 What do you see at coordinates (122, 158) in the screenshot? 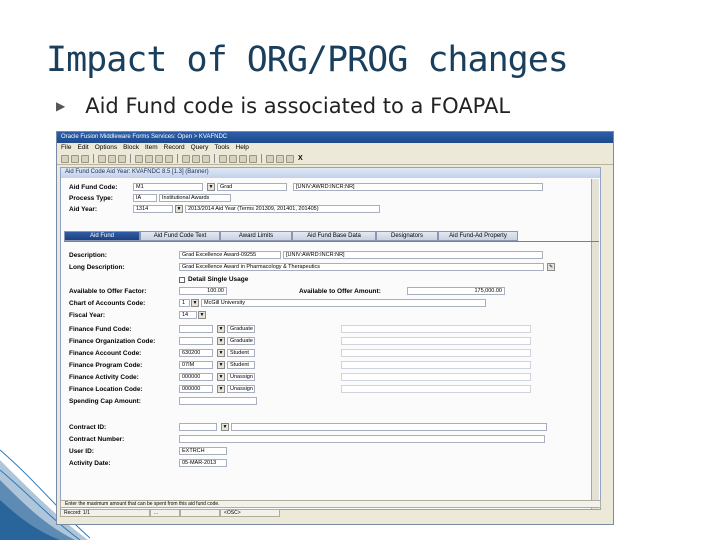
I see `clear-record-icon` at bounding box center [122, 158].